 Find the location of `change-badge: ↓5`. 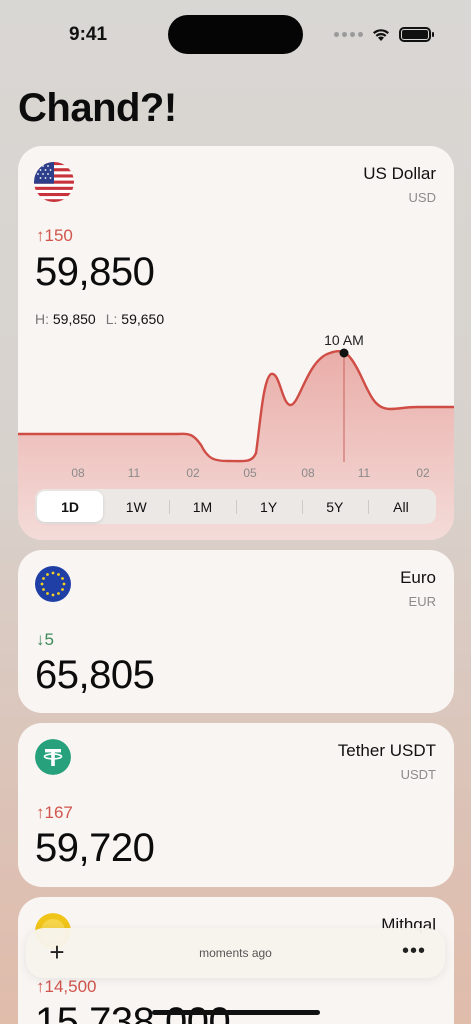

change-badge: ↓5 is located at coordinates (45, 639).